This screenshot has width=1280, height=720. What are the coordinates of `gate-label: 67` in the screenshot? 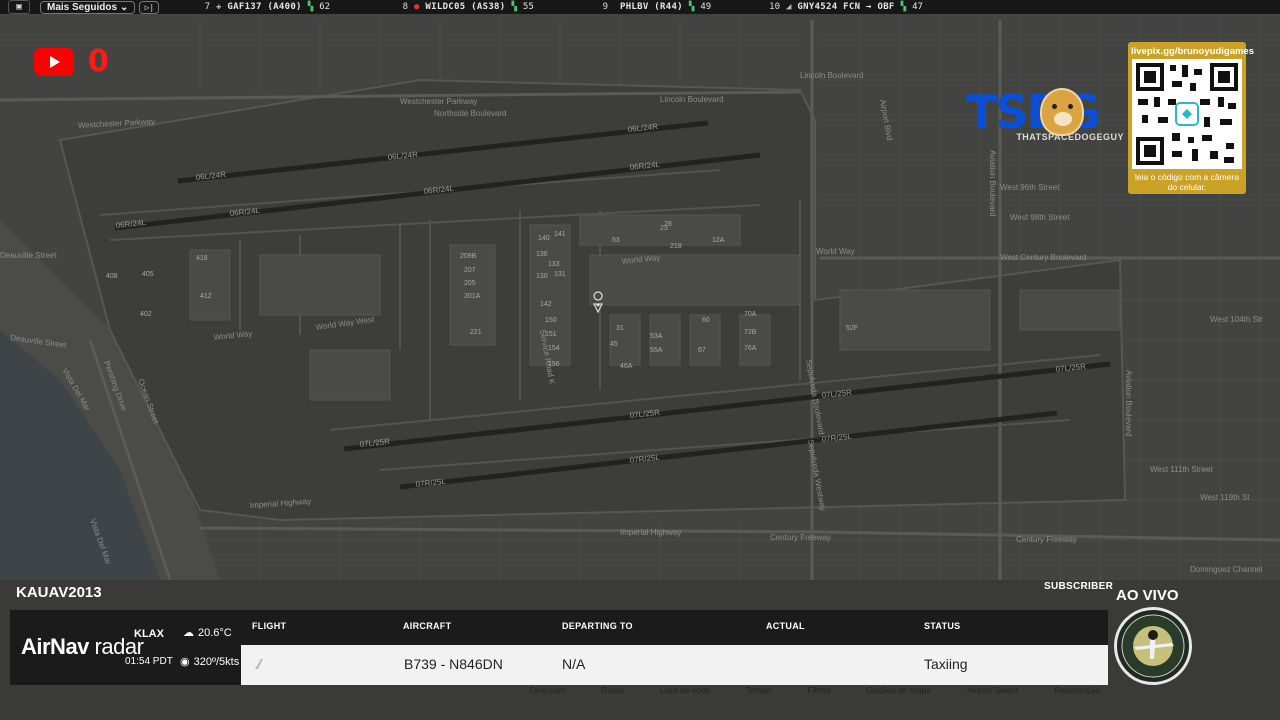 It's located at (702, 350).